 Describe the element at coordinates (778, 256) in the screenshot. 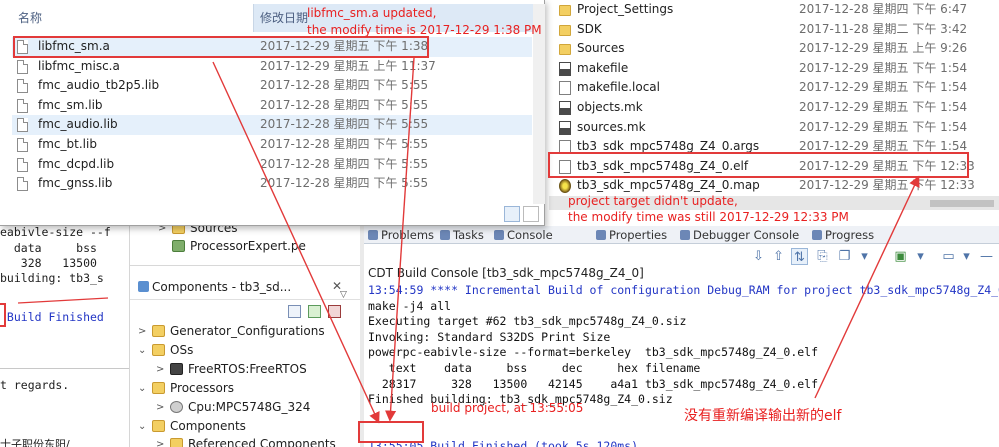

I see `arrow-up-icon: ⇧` at that location.